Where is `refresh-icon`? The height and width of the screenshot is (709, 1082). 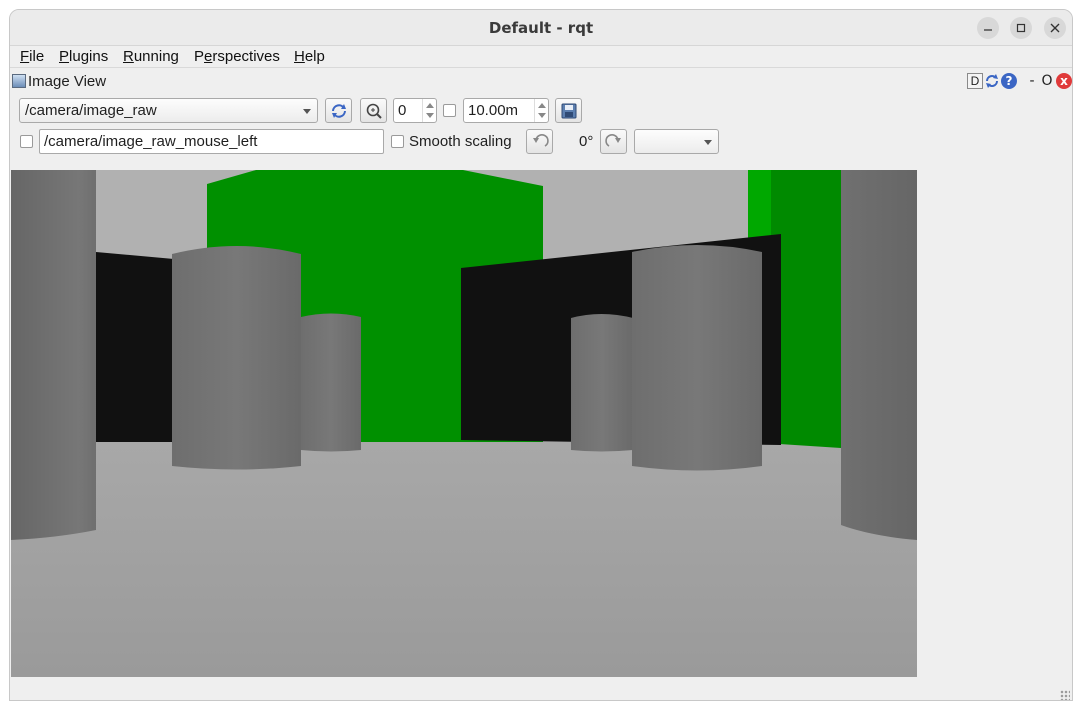 refresh-icon is located at coordinates (339, 111).